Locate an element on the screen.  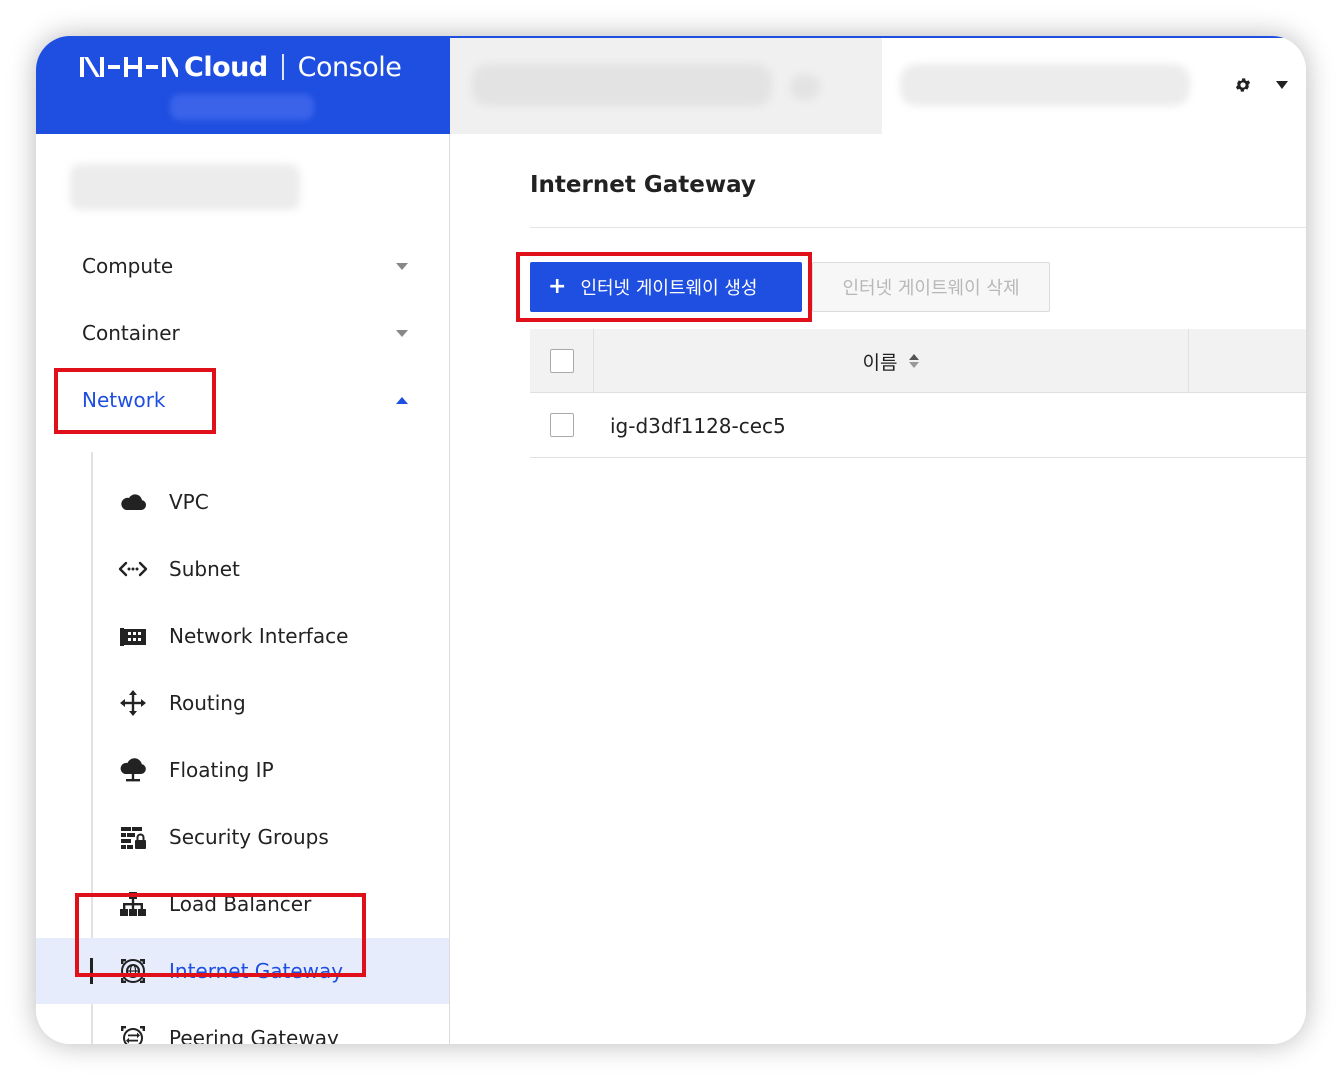
logo-cloud-text: Cloud is located at coordinates (226, 67).